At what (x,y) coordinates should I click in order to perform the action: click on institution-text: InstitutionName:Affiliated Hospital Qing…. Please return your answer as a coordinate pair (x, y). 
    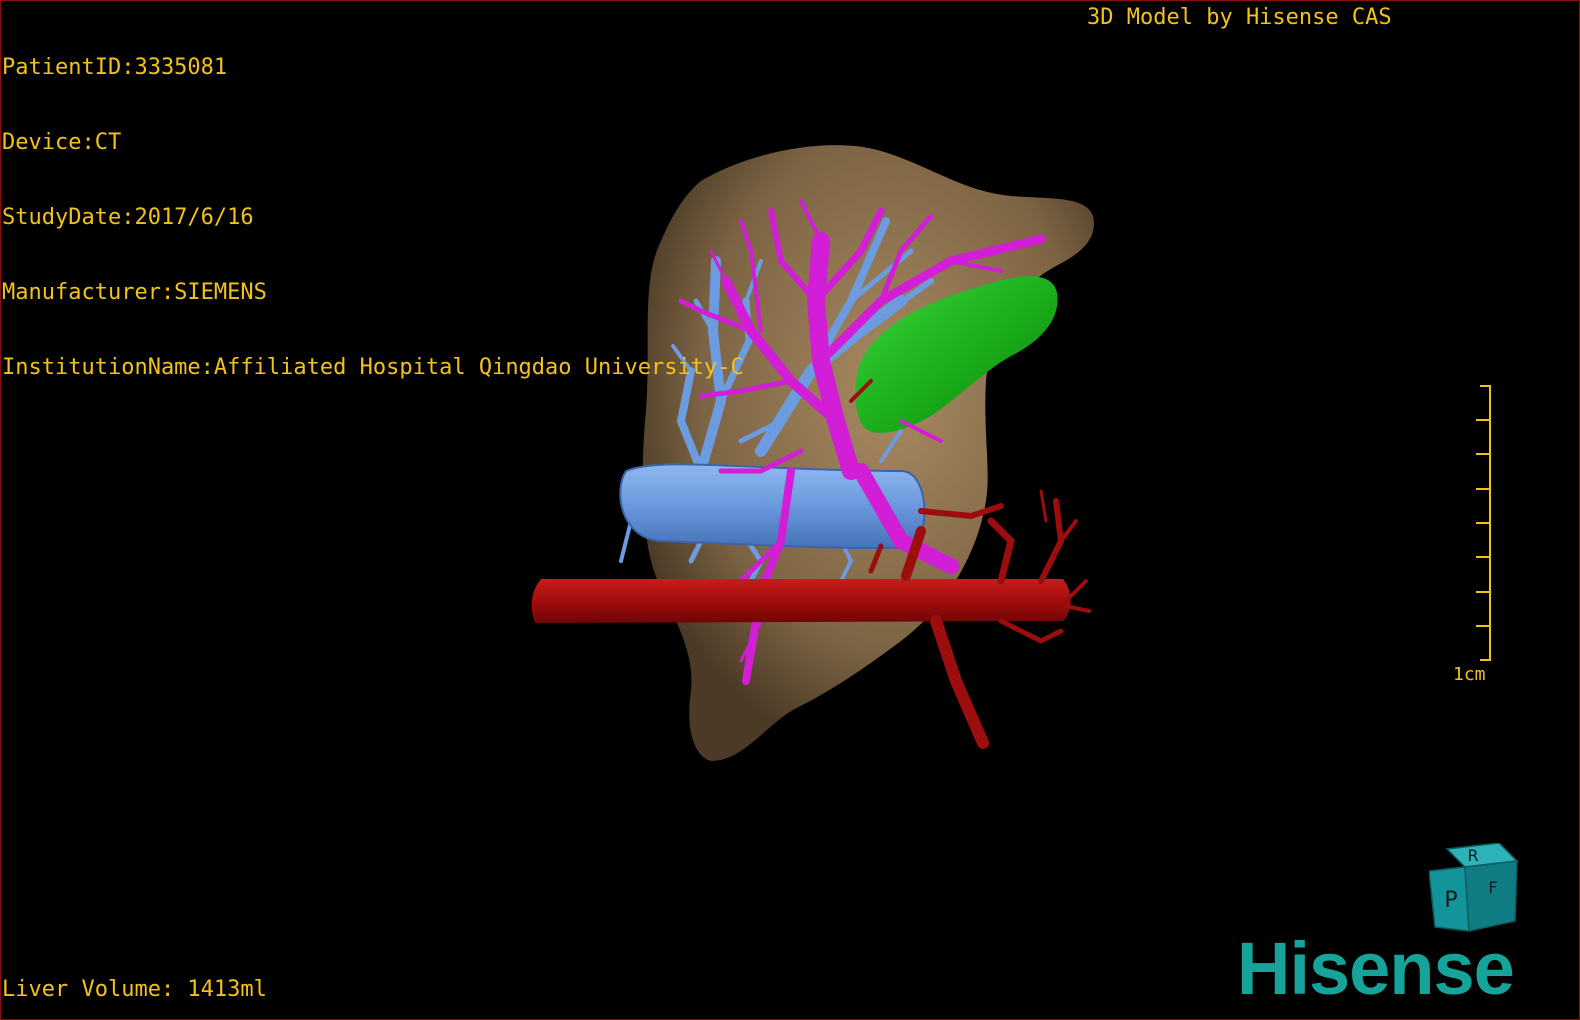
    Looking at the image, I should click on (373, 367).